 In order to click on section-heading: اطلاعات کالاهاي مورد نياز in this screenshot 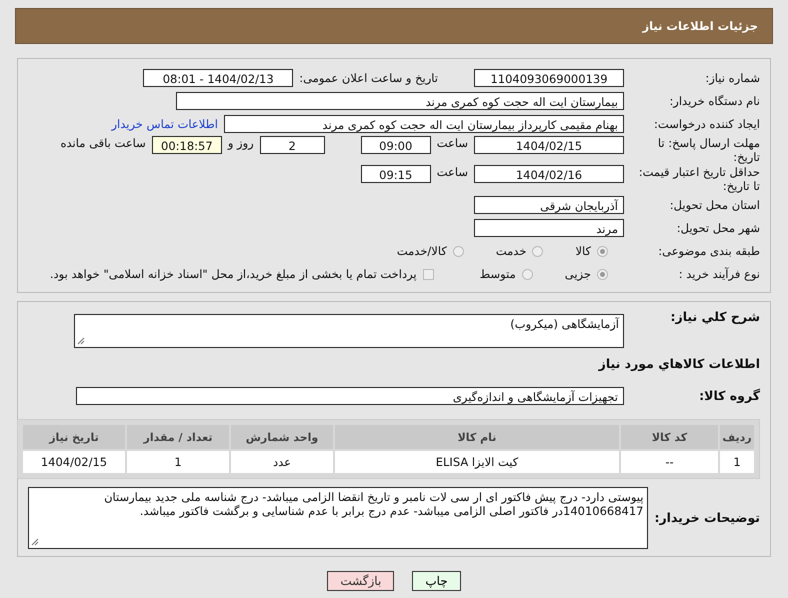, I will do `click(678, 363)`.